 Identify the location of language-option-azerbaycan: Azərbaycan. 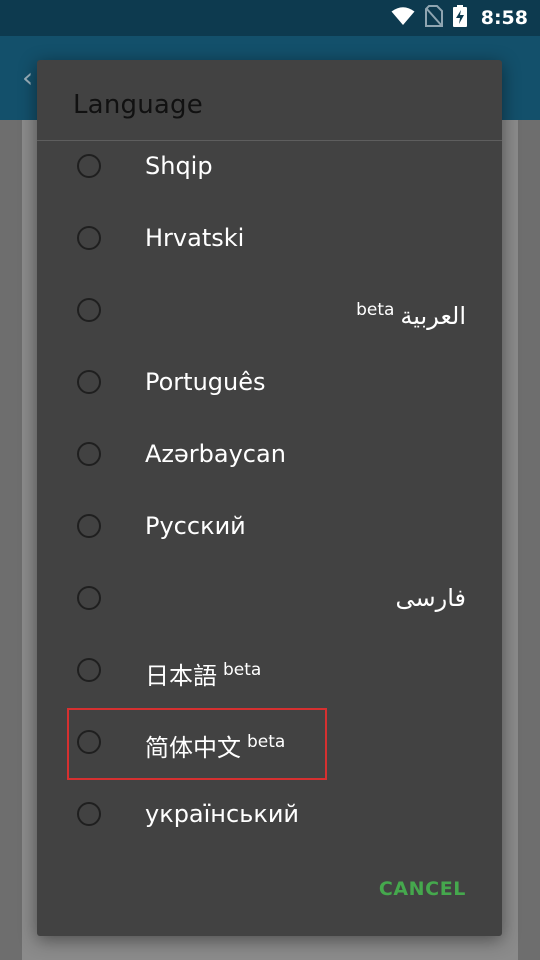
(269, 456).